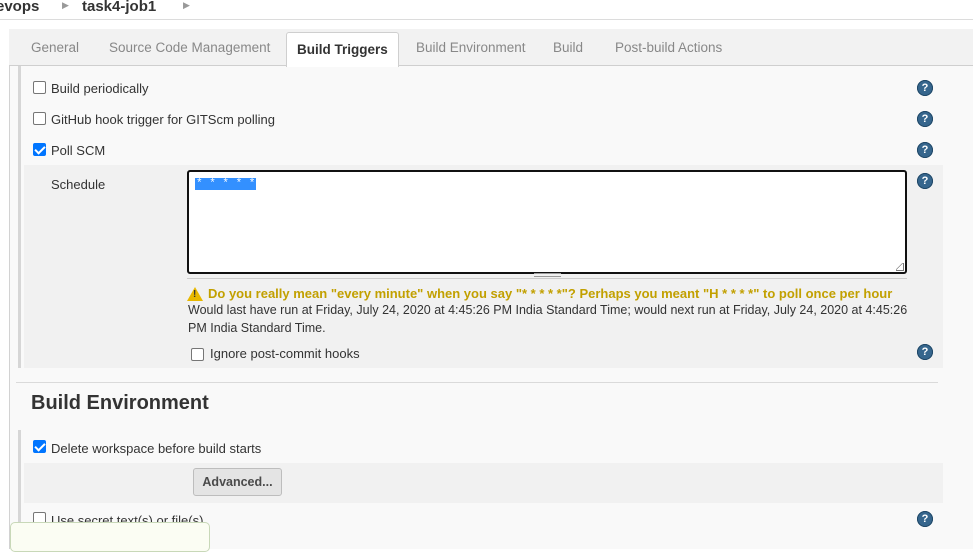 The height and width of the screenshot is (552, 973). Describe the element at coordinates (568, 47) in the screenshot. I see `tab-build: Build` at that location.